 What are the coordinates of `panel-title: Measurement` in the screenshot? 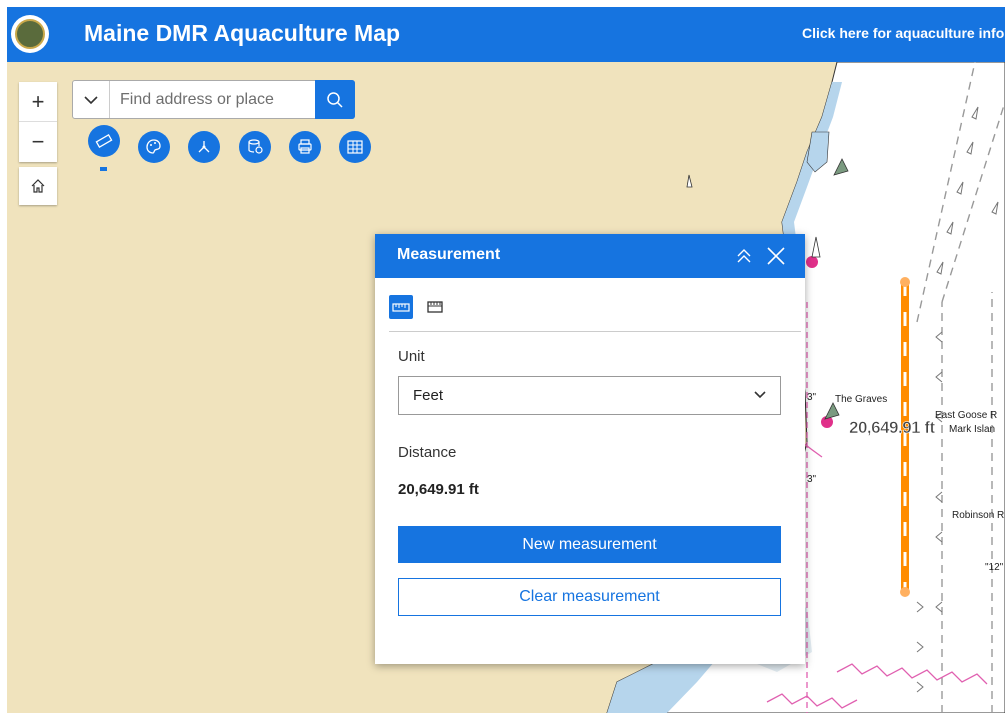 It's located at (449, 254).